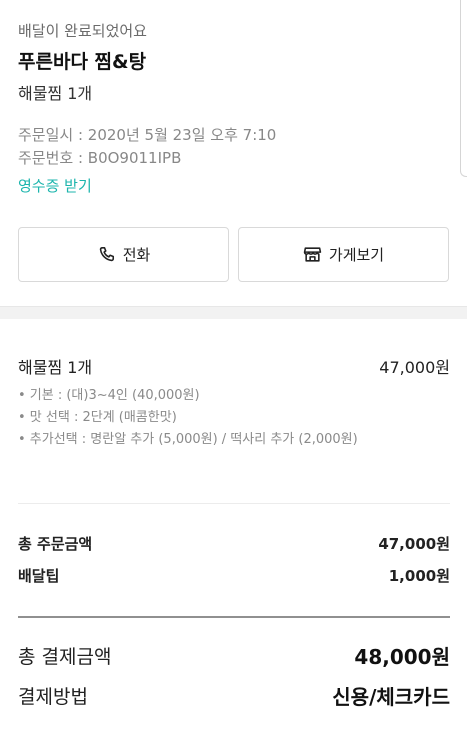  What do you see at coordinates (419, 576) in the screenshot?
I see `delivery-tip-value: 1,000원` at bounding box center [419, 576].